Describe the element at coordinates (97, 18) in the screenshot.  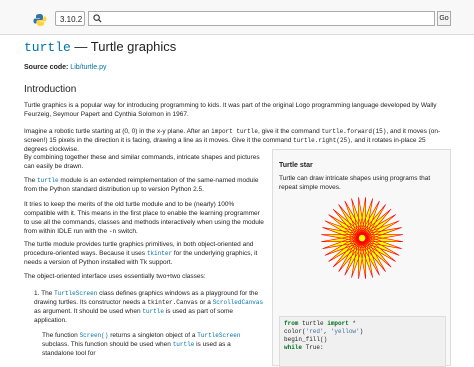
I see `search-icon` at that location.